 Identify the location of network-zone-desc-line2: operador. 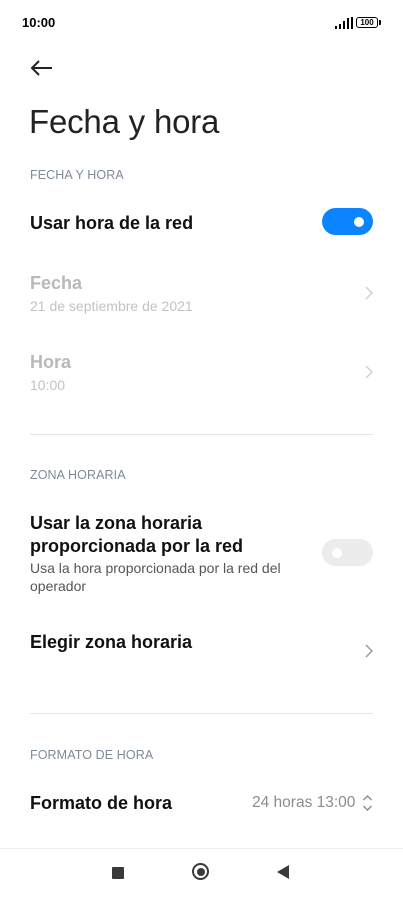
(58, 586).